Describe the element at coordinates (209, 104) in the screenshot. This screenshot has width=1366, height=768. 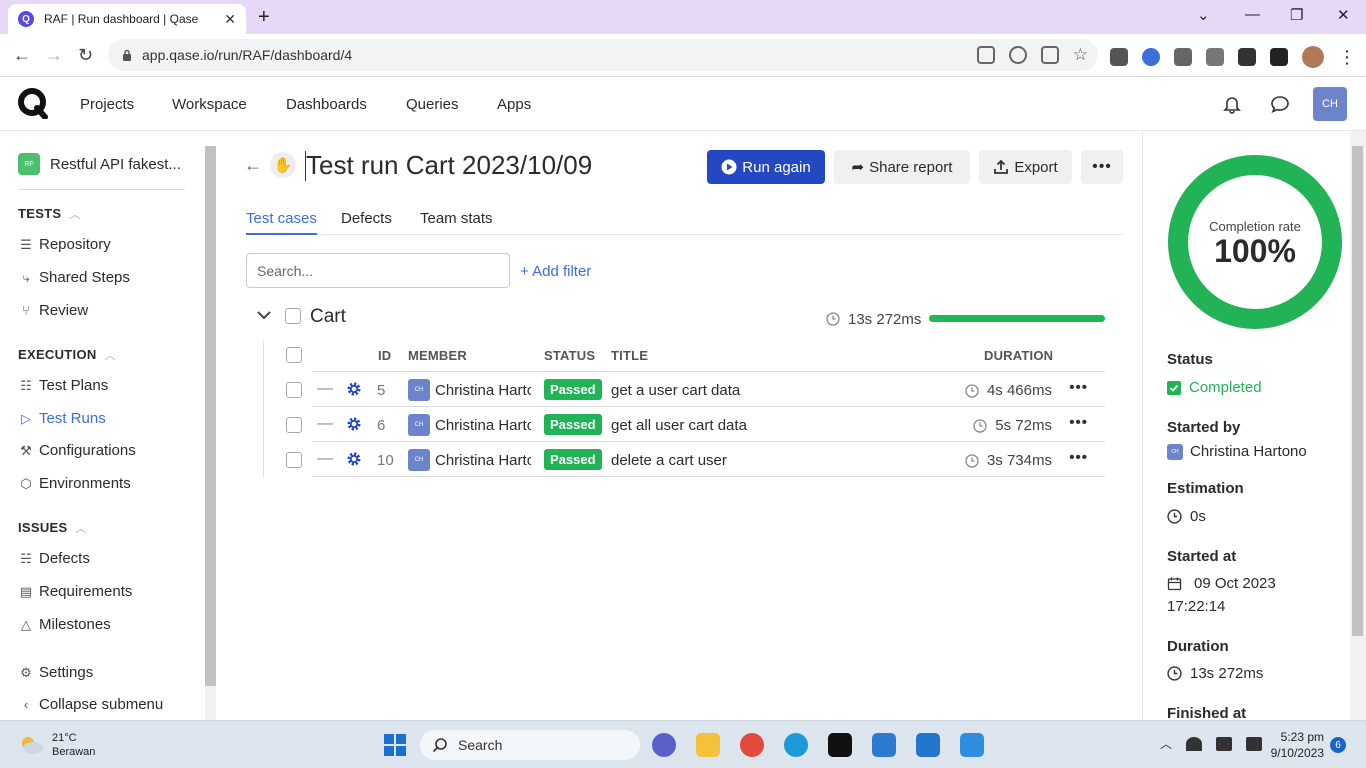
I see `nav-workspace: Workspace` at that location.